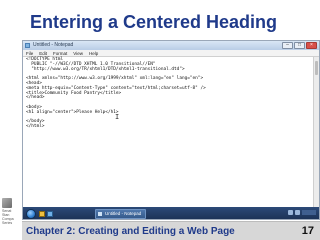 The height and width of the screenshot is (240, 320). Describe the element at coordinates (31, 214) in the screenshot. I see `start-icon` at that location.